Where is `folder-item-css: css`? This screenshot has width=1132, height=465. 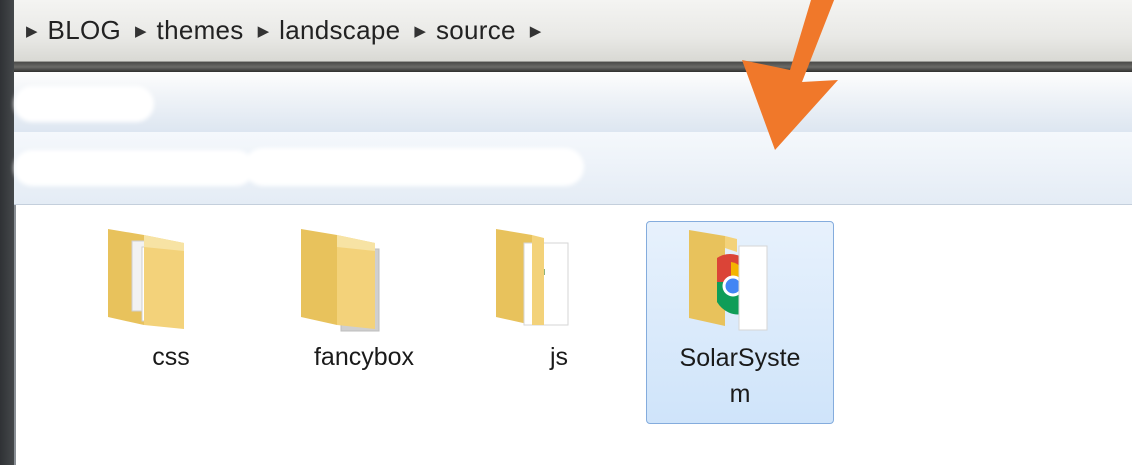 folder-item-css: css is located at coordinates (171, 321).